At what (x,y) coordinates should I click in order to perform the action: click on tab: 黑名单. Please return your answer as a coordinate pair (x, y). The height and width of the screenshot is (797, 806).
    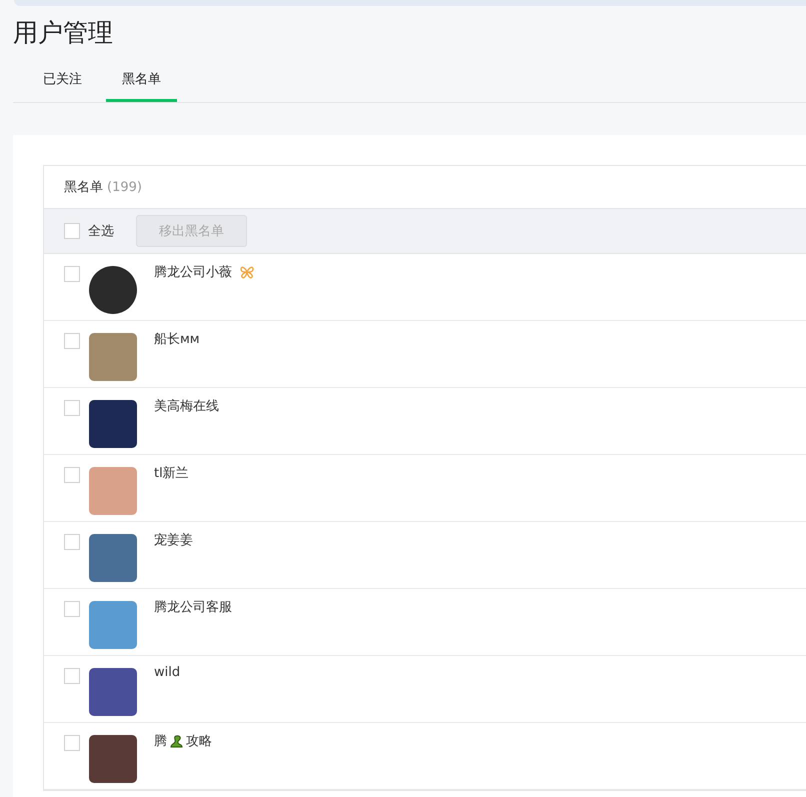
    Looking at the image, I should click on (141, 86).